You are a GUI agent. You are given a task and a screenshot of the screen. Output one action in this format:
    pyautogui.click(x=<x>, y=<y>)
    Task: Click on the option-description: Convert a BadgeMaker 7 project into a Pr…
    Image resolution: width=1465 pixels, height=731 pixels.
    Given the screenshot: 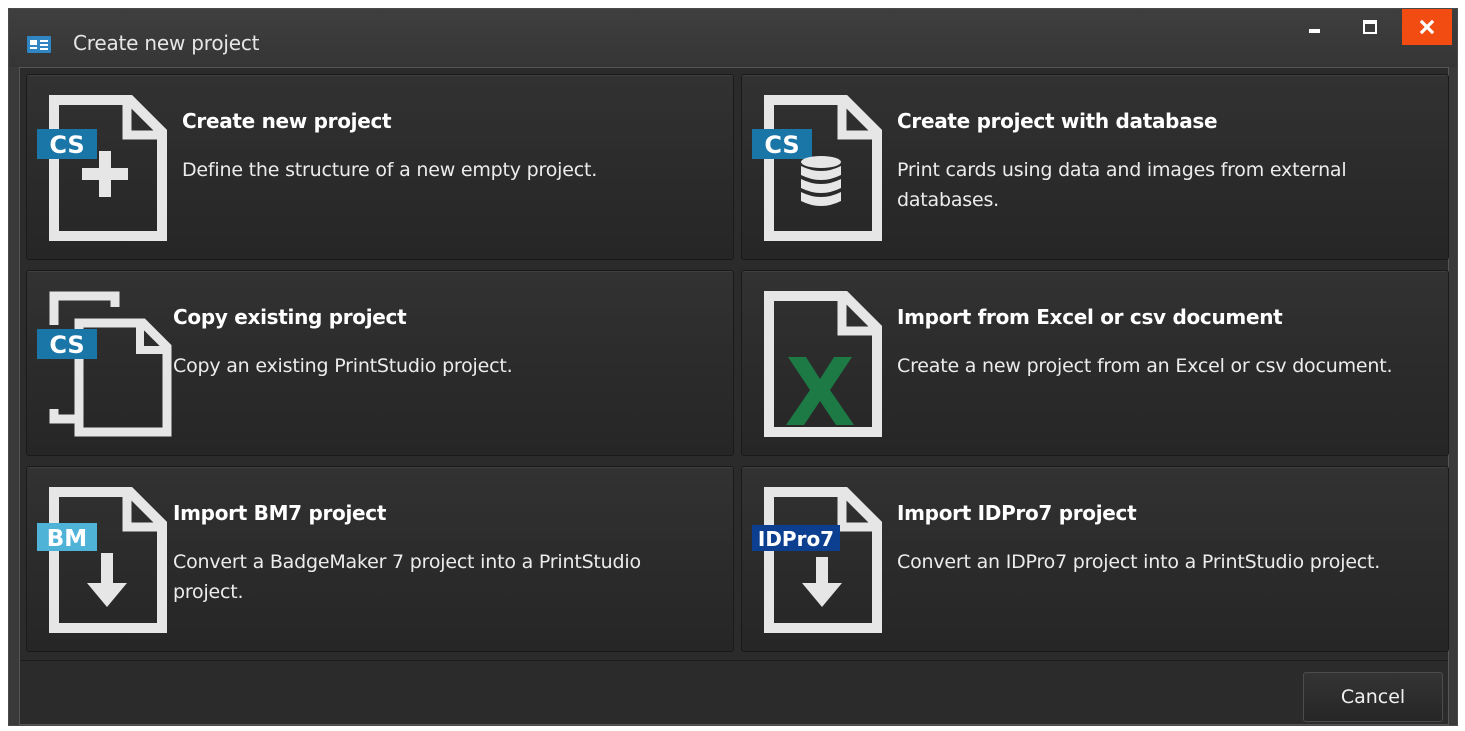 What is the action you would take?
    pyautogui.click(x=407, y=577)
    